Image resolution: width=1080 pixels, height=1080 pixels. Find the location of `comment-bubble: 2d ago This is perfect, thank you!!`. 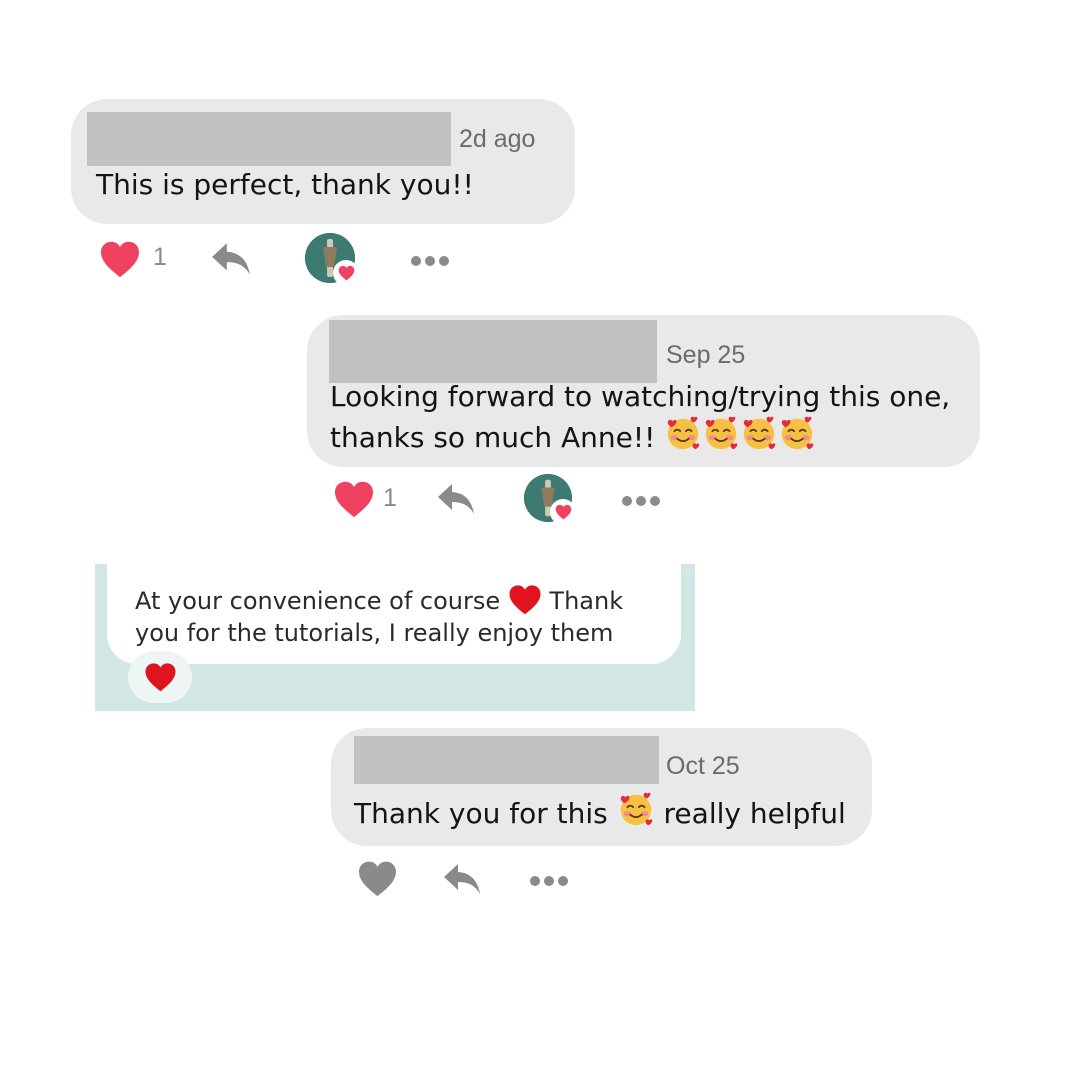

comment-bubble: 2d ago This is perfect, thank you!! is located at coordinates (323, 161).